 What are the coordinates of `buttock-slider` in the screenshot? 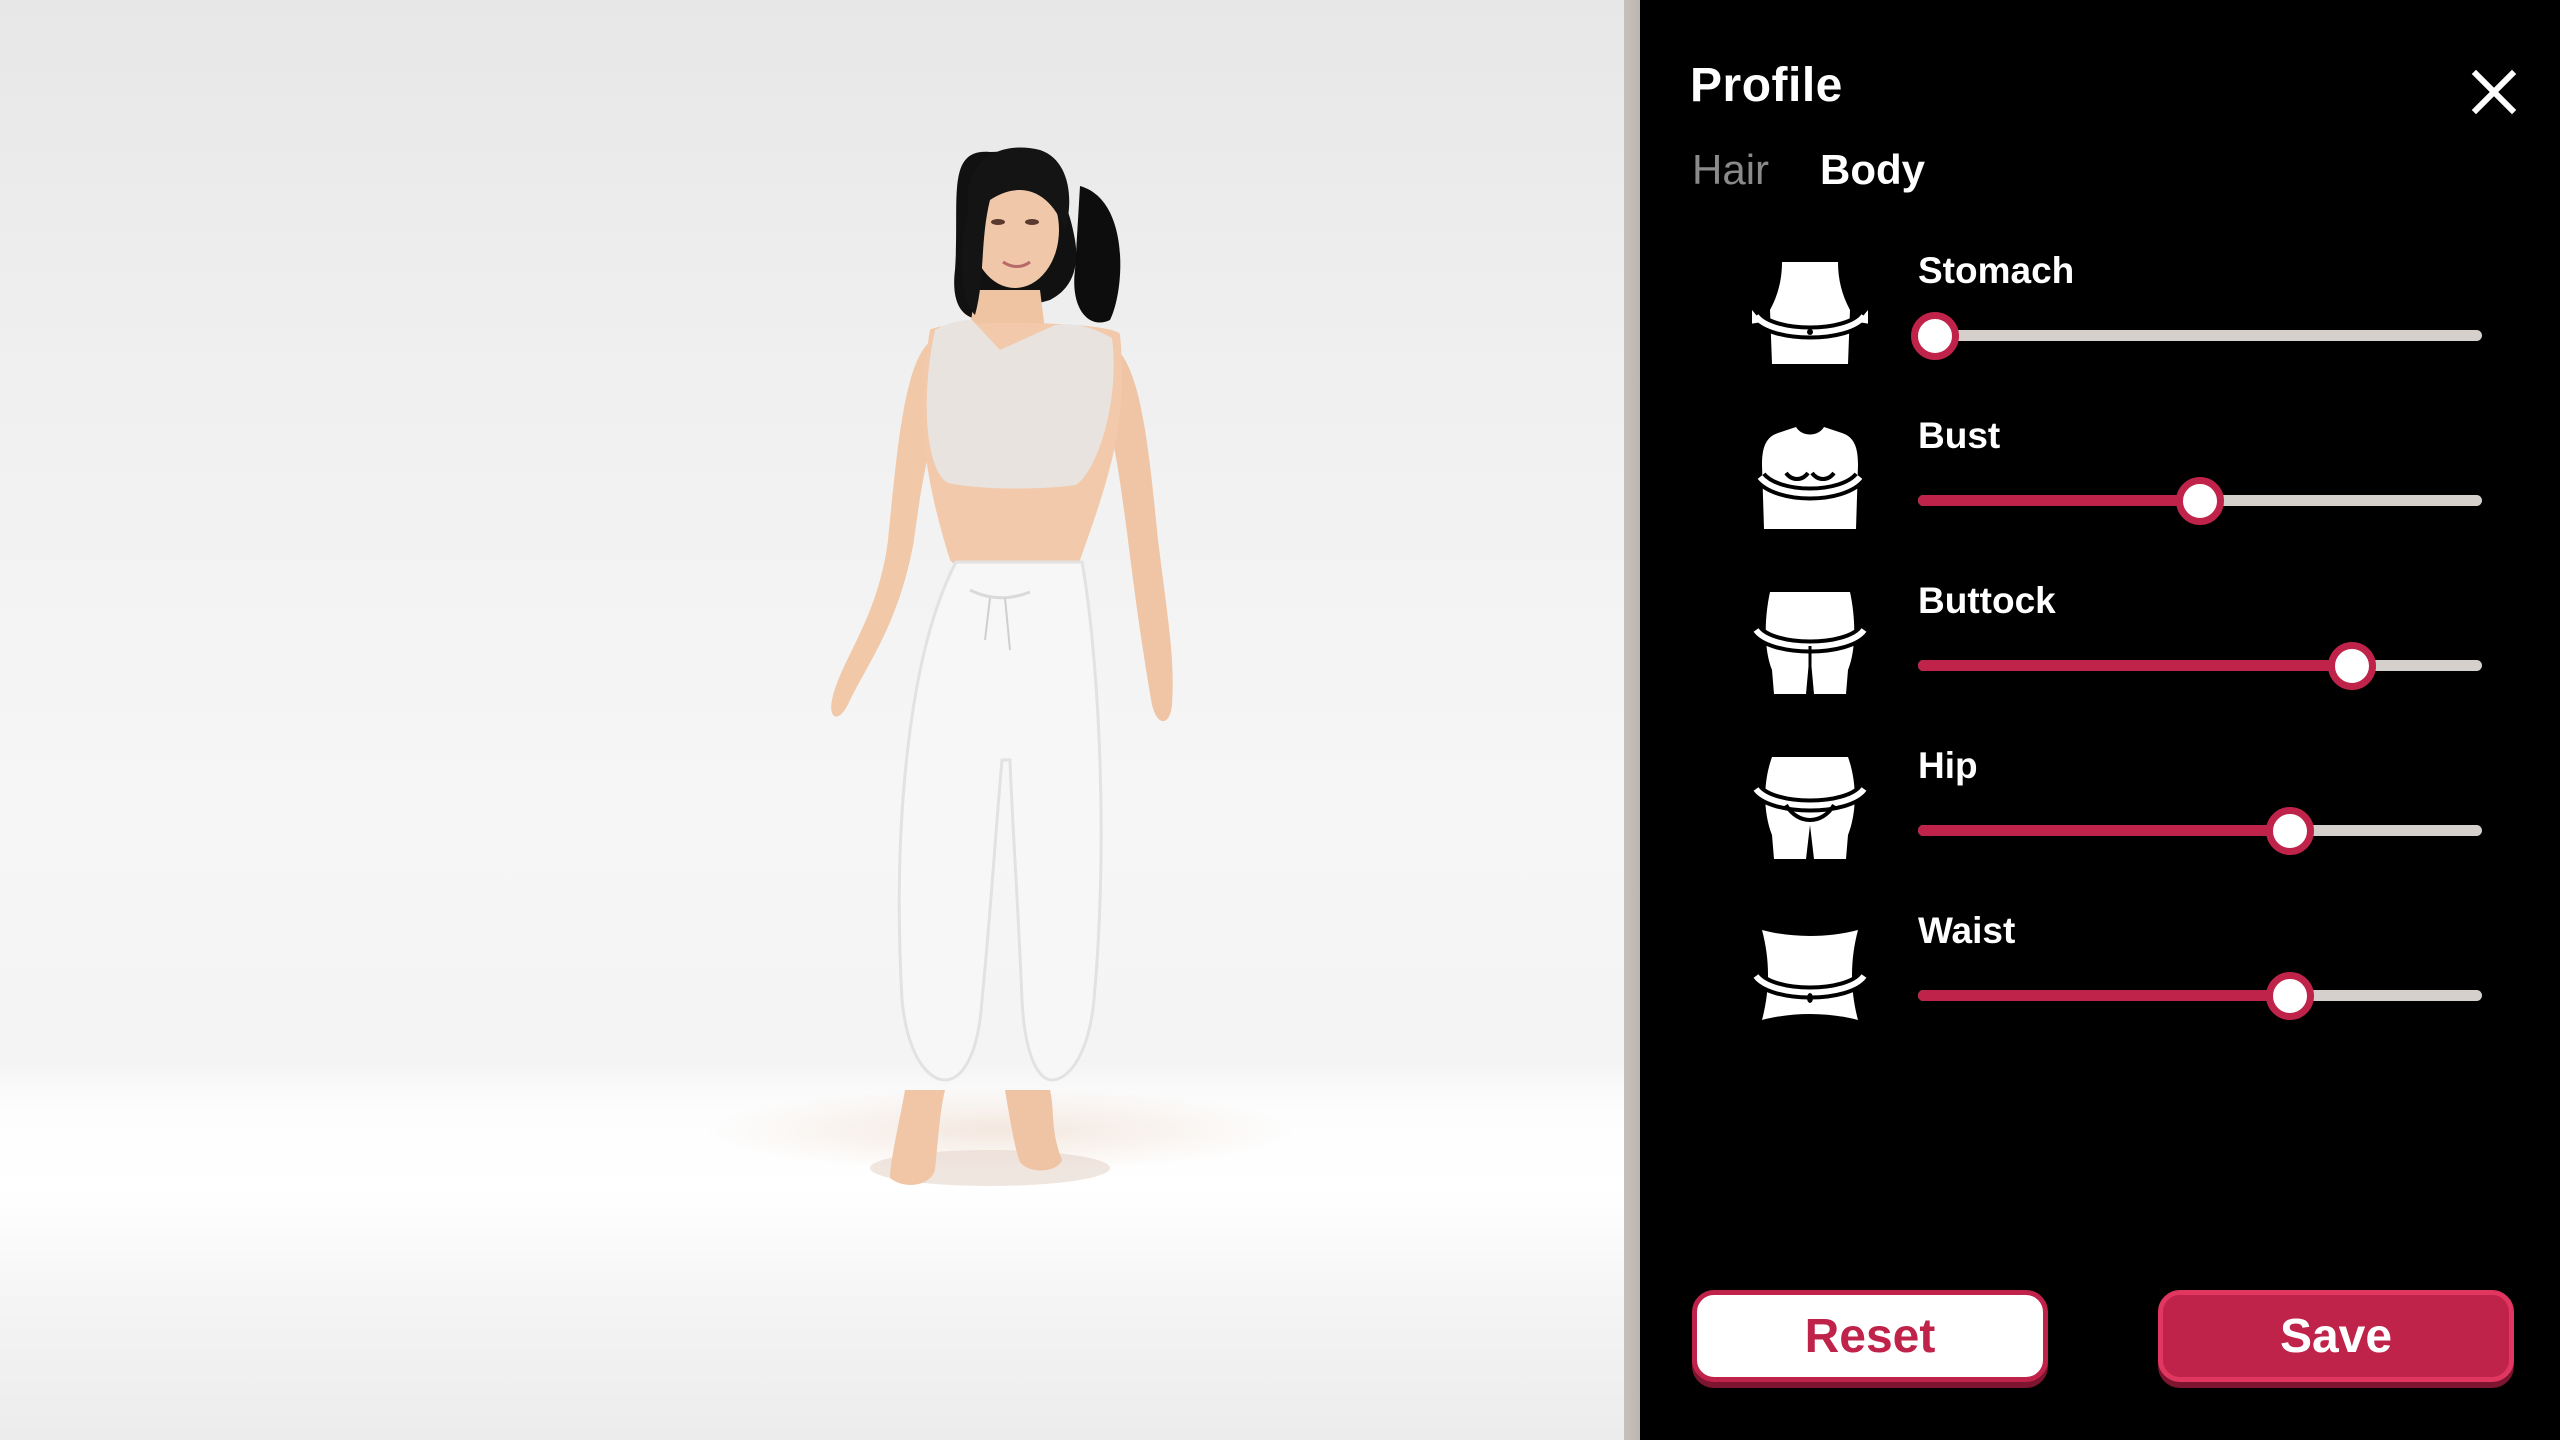 It's located at (2200, 665).